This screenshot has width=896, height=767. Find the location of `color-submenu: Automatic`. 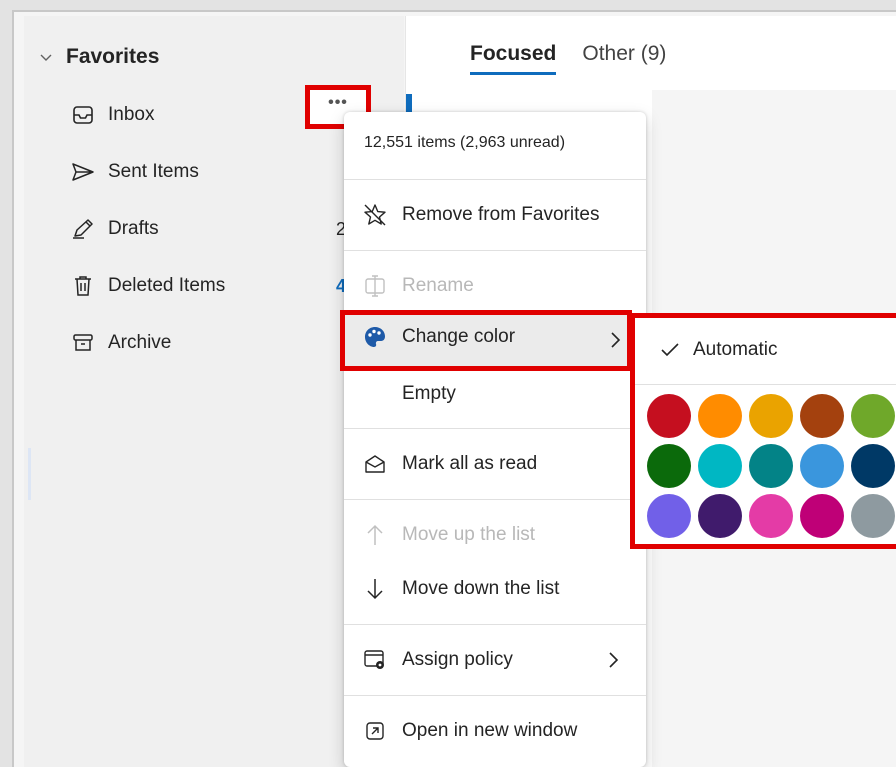

color-submenu: Automatic is located at coordinates (763, 431).